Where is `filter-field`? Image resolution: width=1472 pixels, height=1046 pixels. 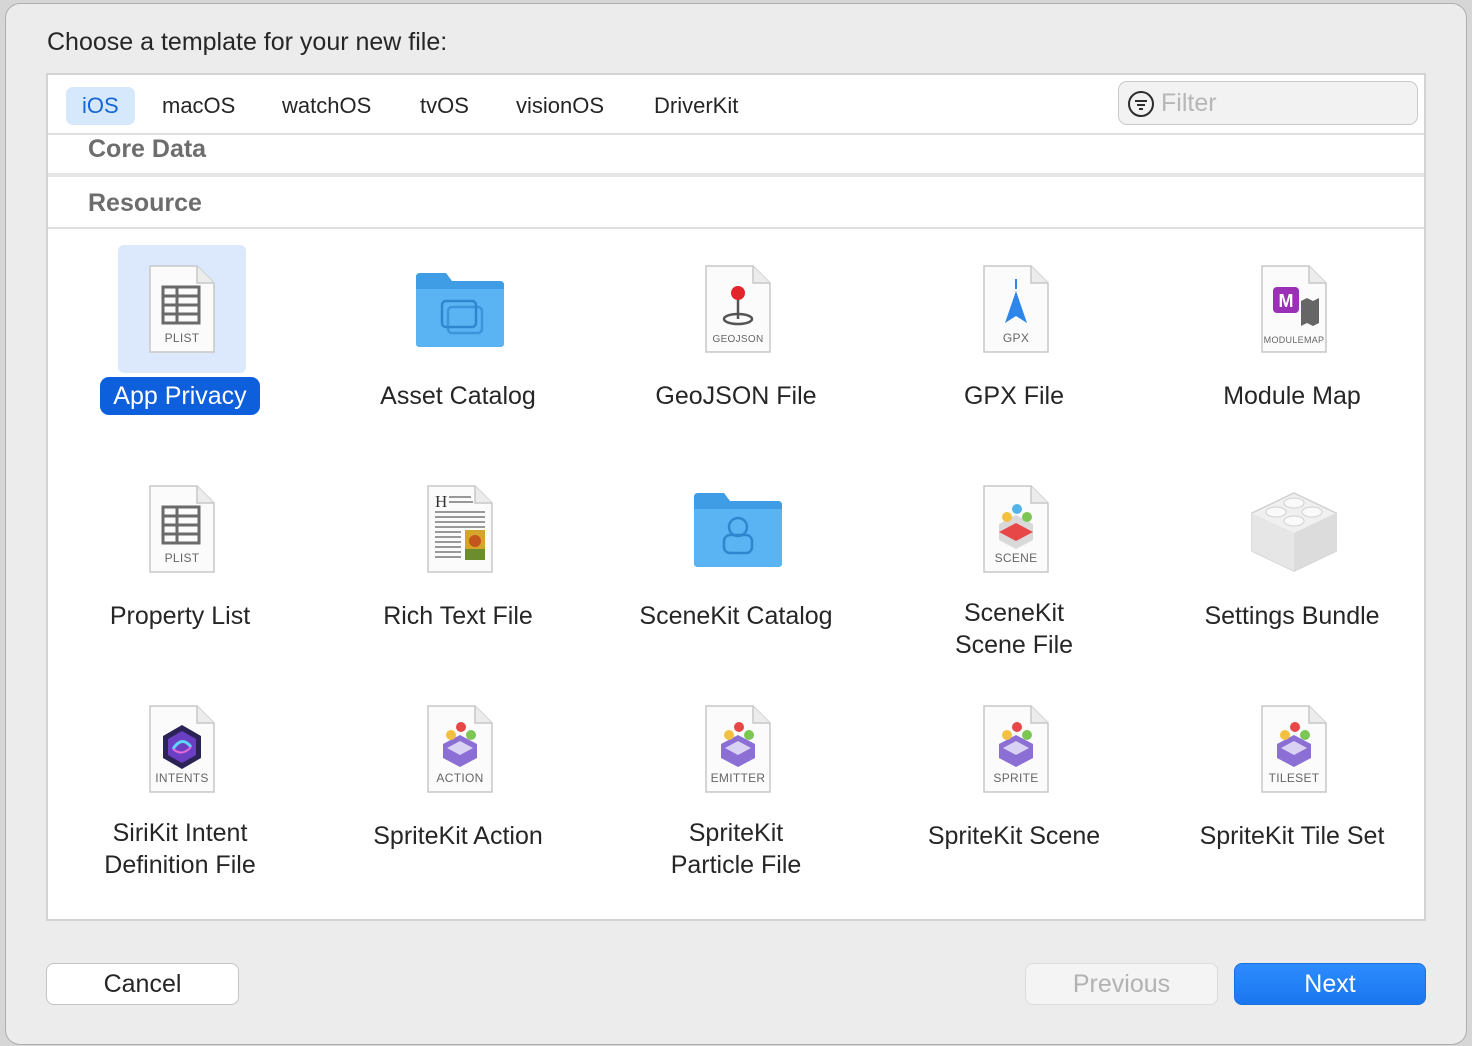 filter-field is located at coordinates (1268, 103).